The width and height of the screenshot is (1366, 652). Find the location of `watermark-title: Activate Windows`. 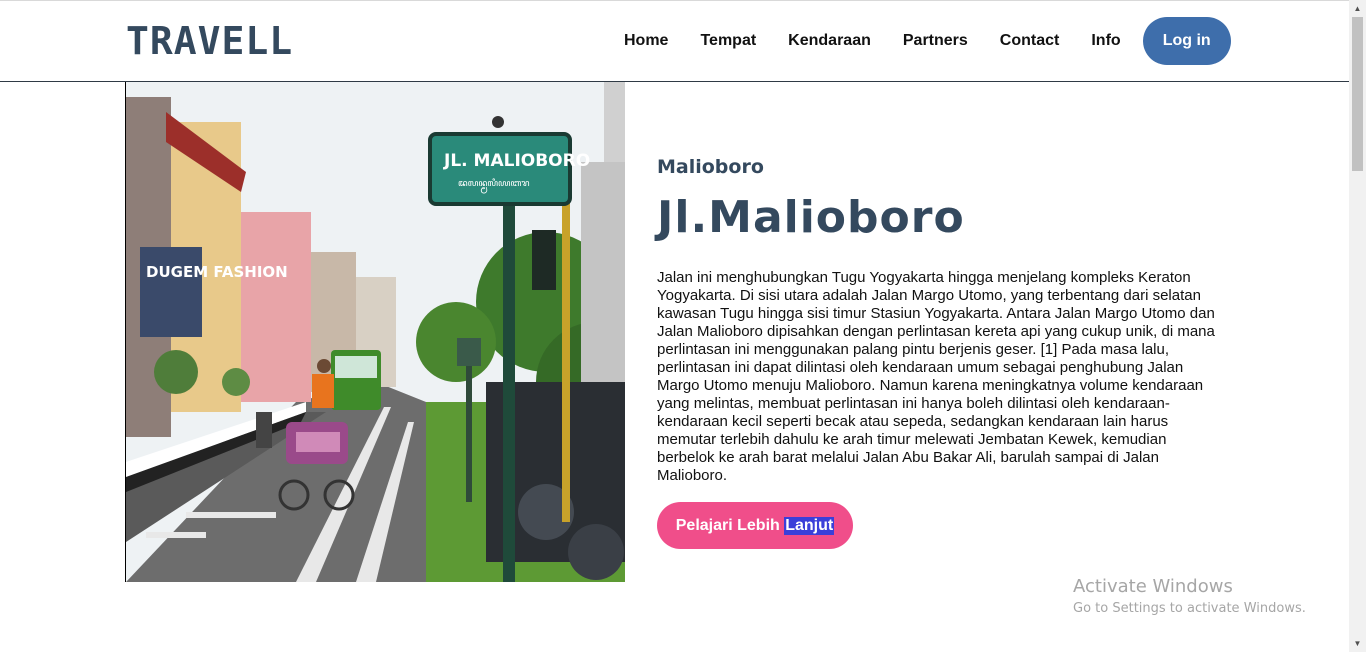

watermark-title: Activate Windows is located at coordinates (1153, 586).